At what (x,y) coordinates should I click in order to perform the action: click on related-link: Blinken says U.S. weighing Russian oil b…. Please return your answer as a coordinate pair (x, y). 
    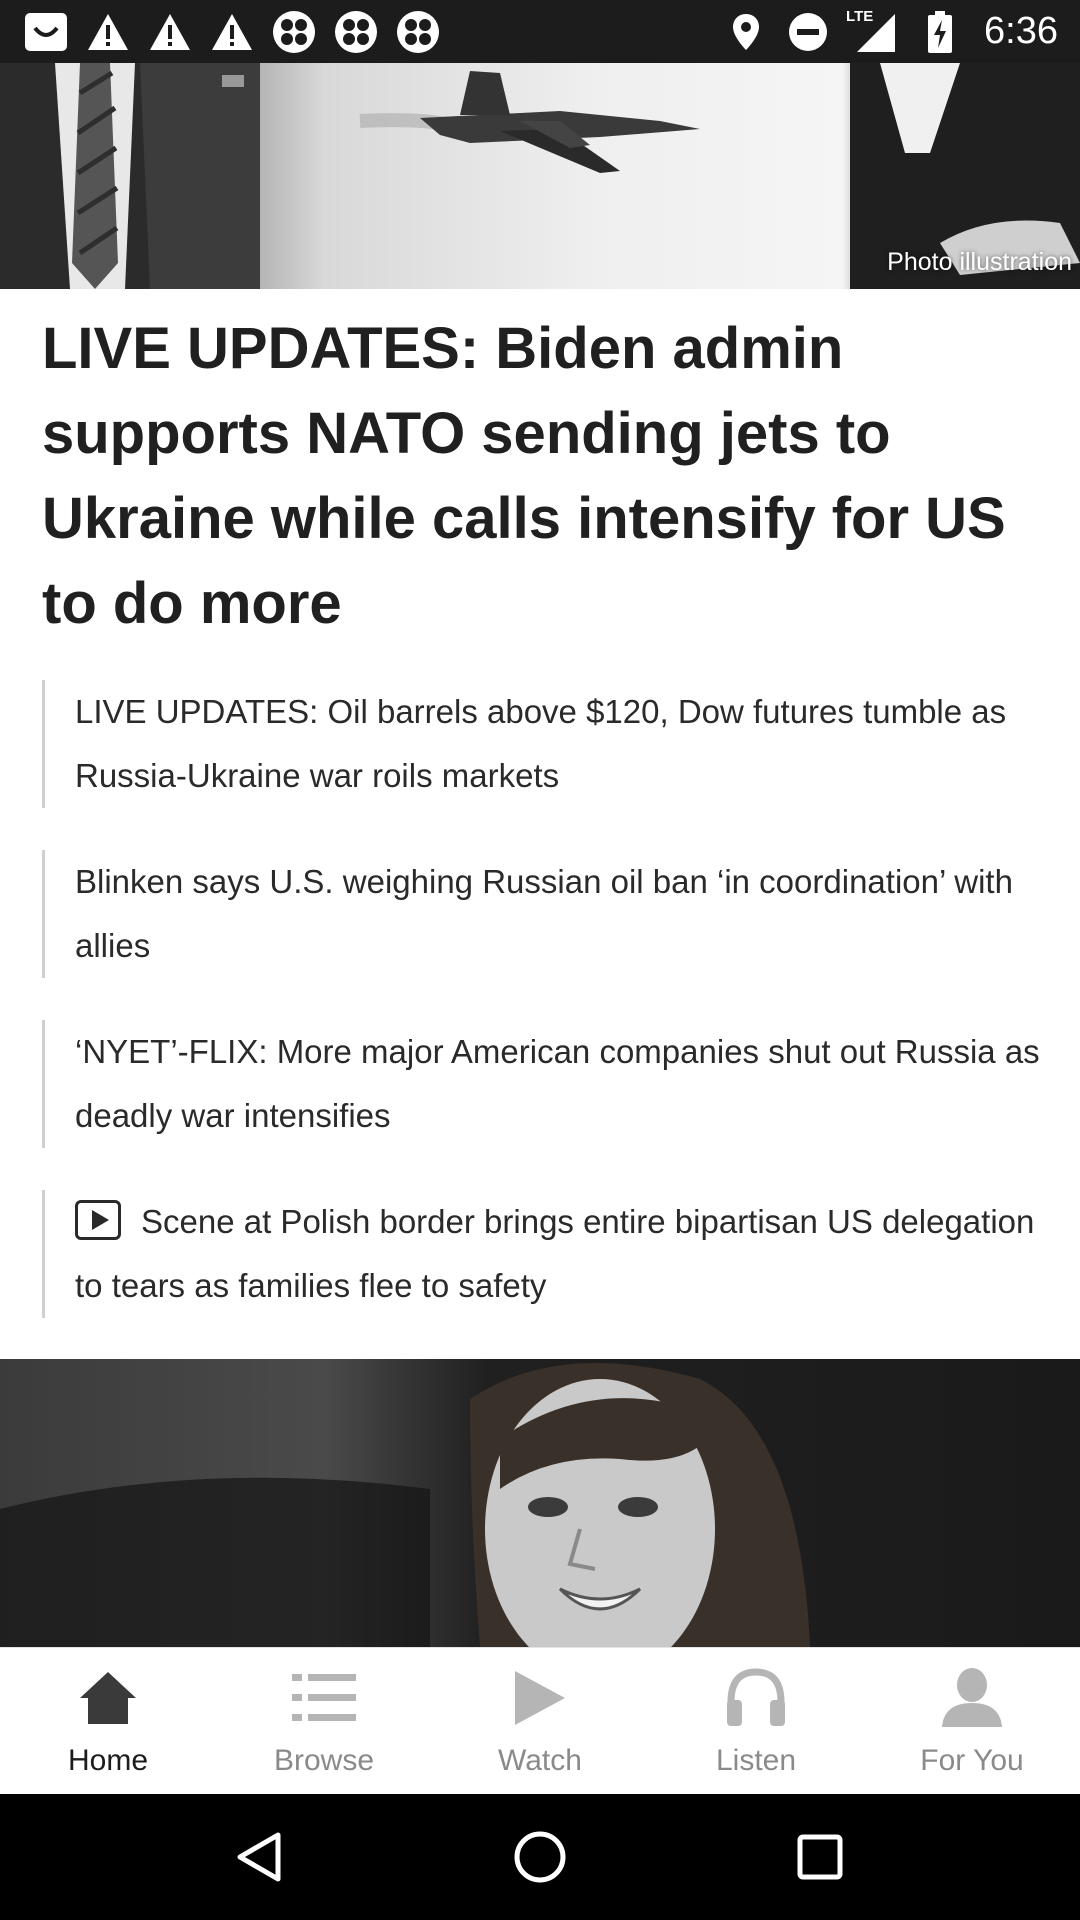
    Looking at the image, I should click on (542, 914).